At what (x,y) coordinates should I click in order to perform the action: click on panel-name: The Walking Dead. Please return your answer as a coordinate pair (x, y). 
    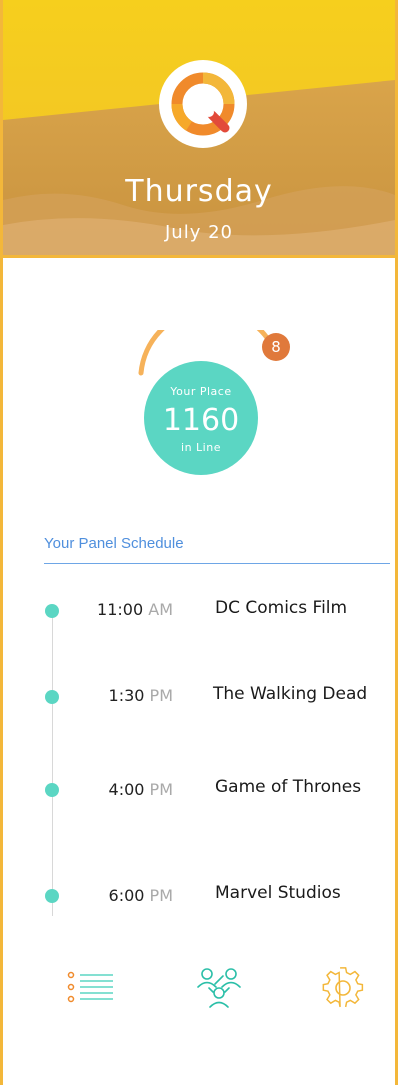
    Looking at the image, I should click on (290, 694).